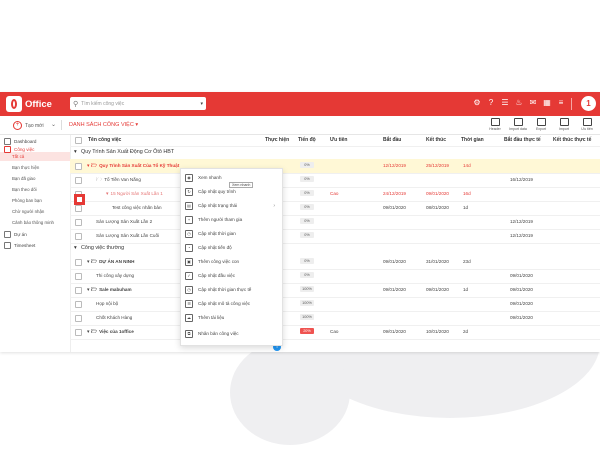 The height and width of the screenshot is (450, 600). I want to click on logo: Office, so click(29, 104).